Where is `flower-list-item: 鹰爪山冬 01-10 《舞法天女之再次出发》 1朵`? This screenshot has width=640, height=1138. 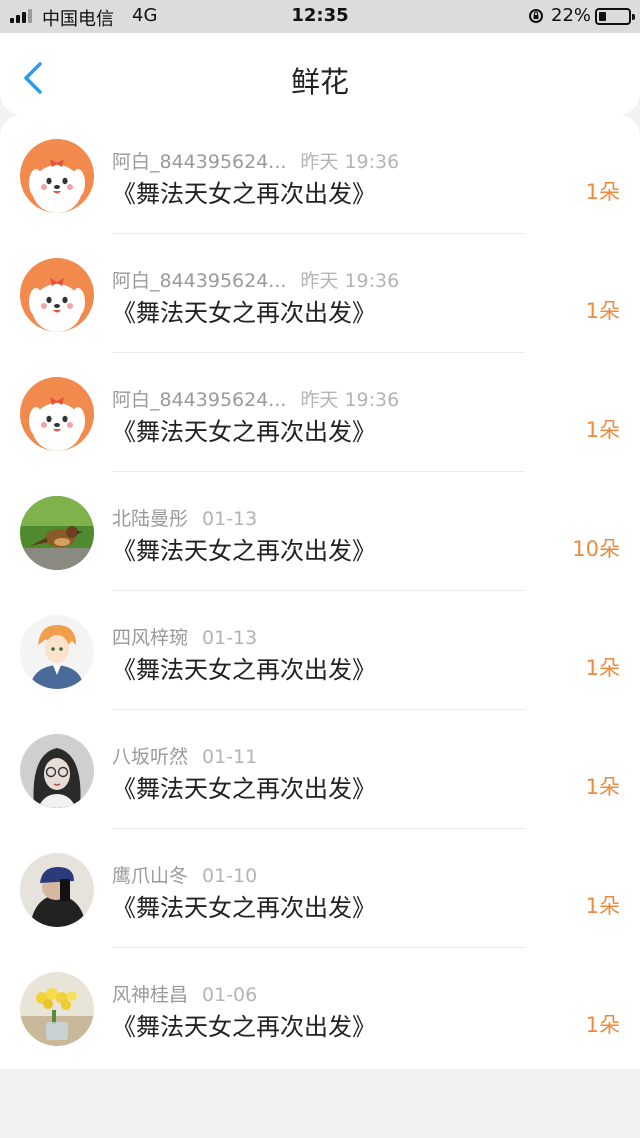 flower-list-item: 鹰爪山冬 01-10 《舞法天女之再次出发》 1朵 is located at coordinates (320, 888).